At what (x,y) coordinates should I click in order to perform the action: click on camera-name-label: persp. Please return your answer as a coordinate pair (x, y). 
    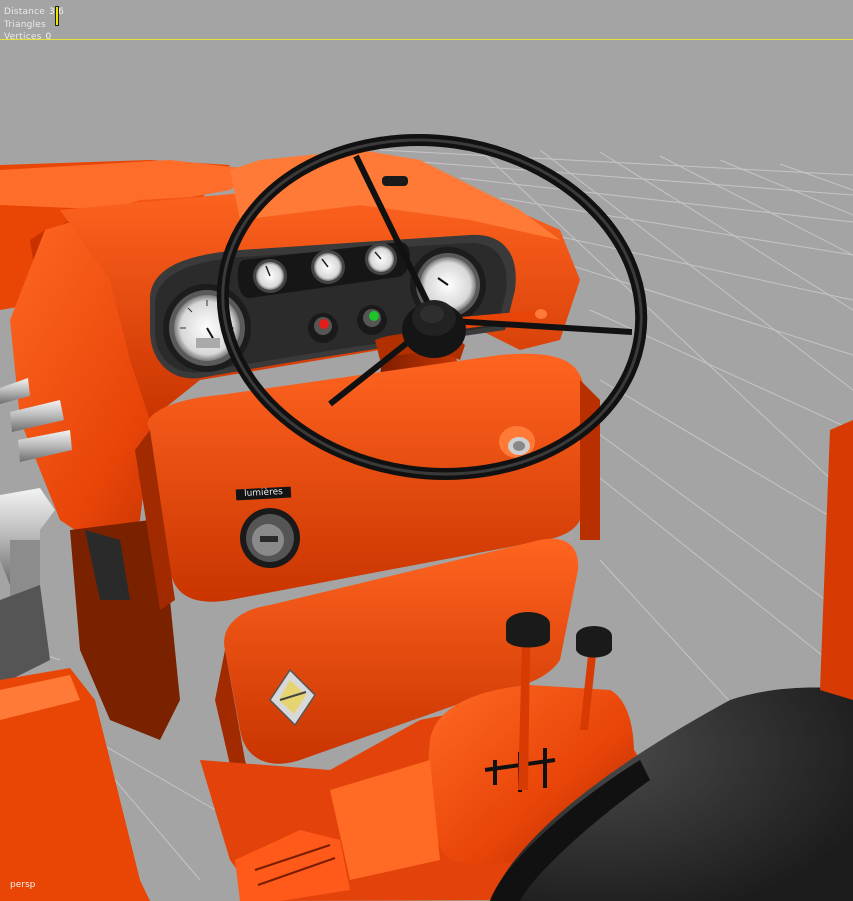
    Looking at the image, I should click on (23, 885).